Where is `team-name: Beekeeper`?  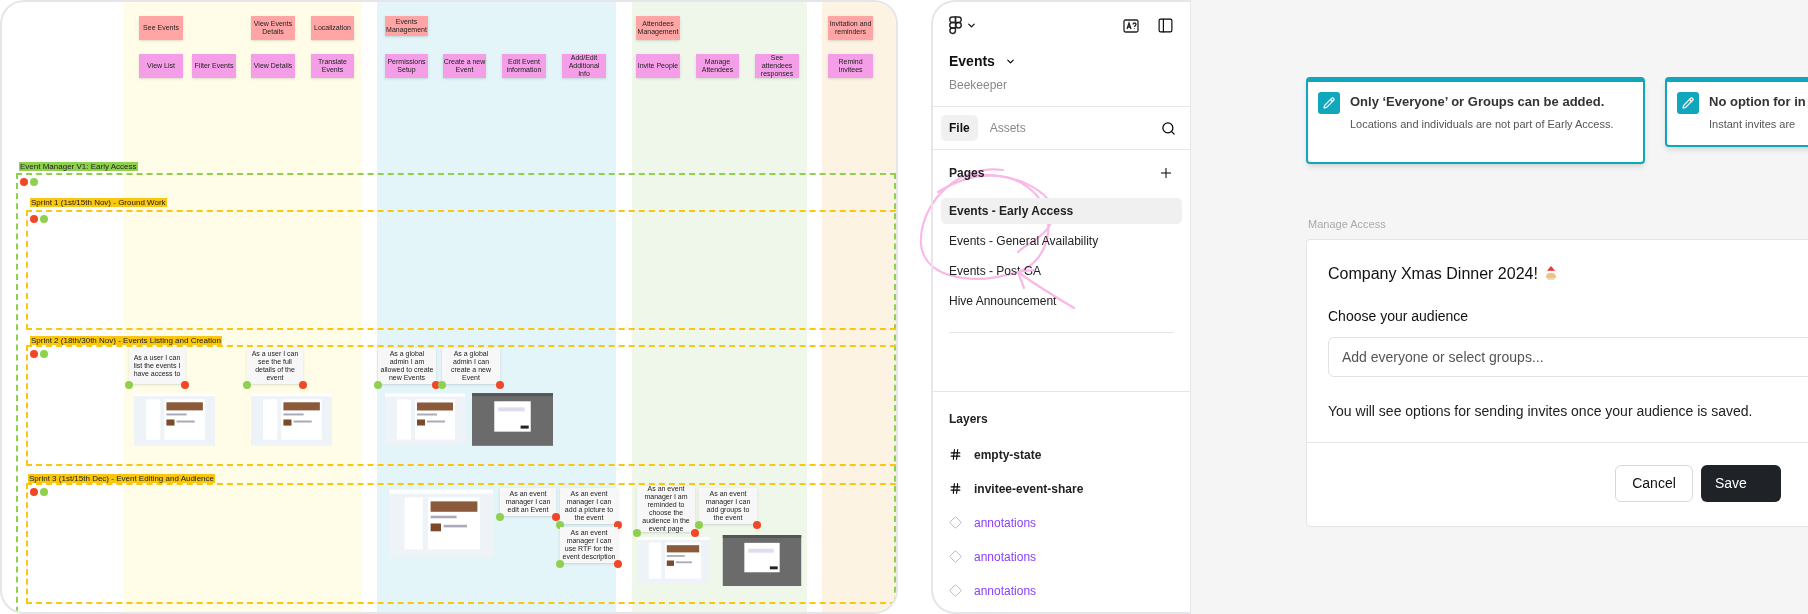 team-name: Beekeeper is located at coordinates (978, 85).